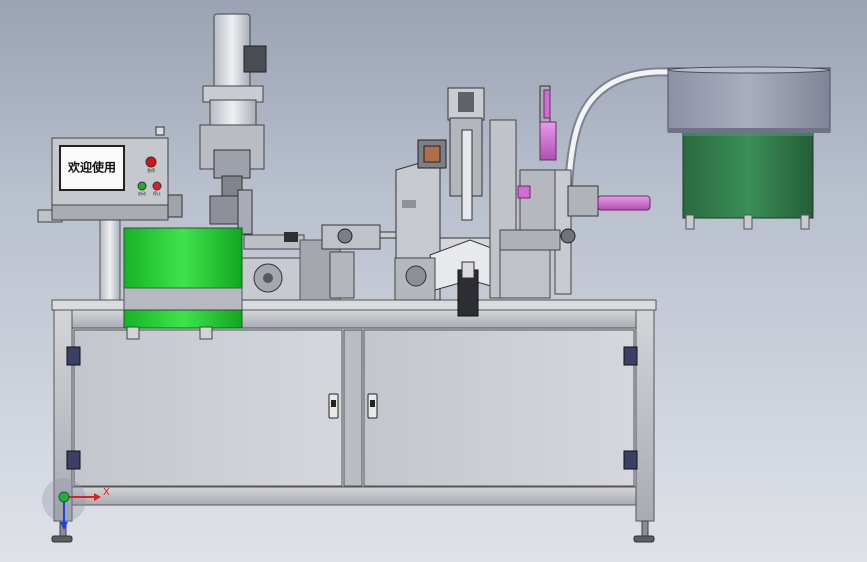  I want to click on pick-place-station, so click(570, 192).